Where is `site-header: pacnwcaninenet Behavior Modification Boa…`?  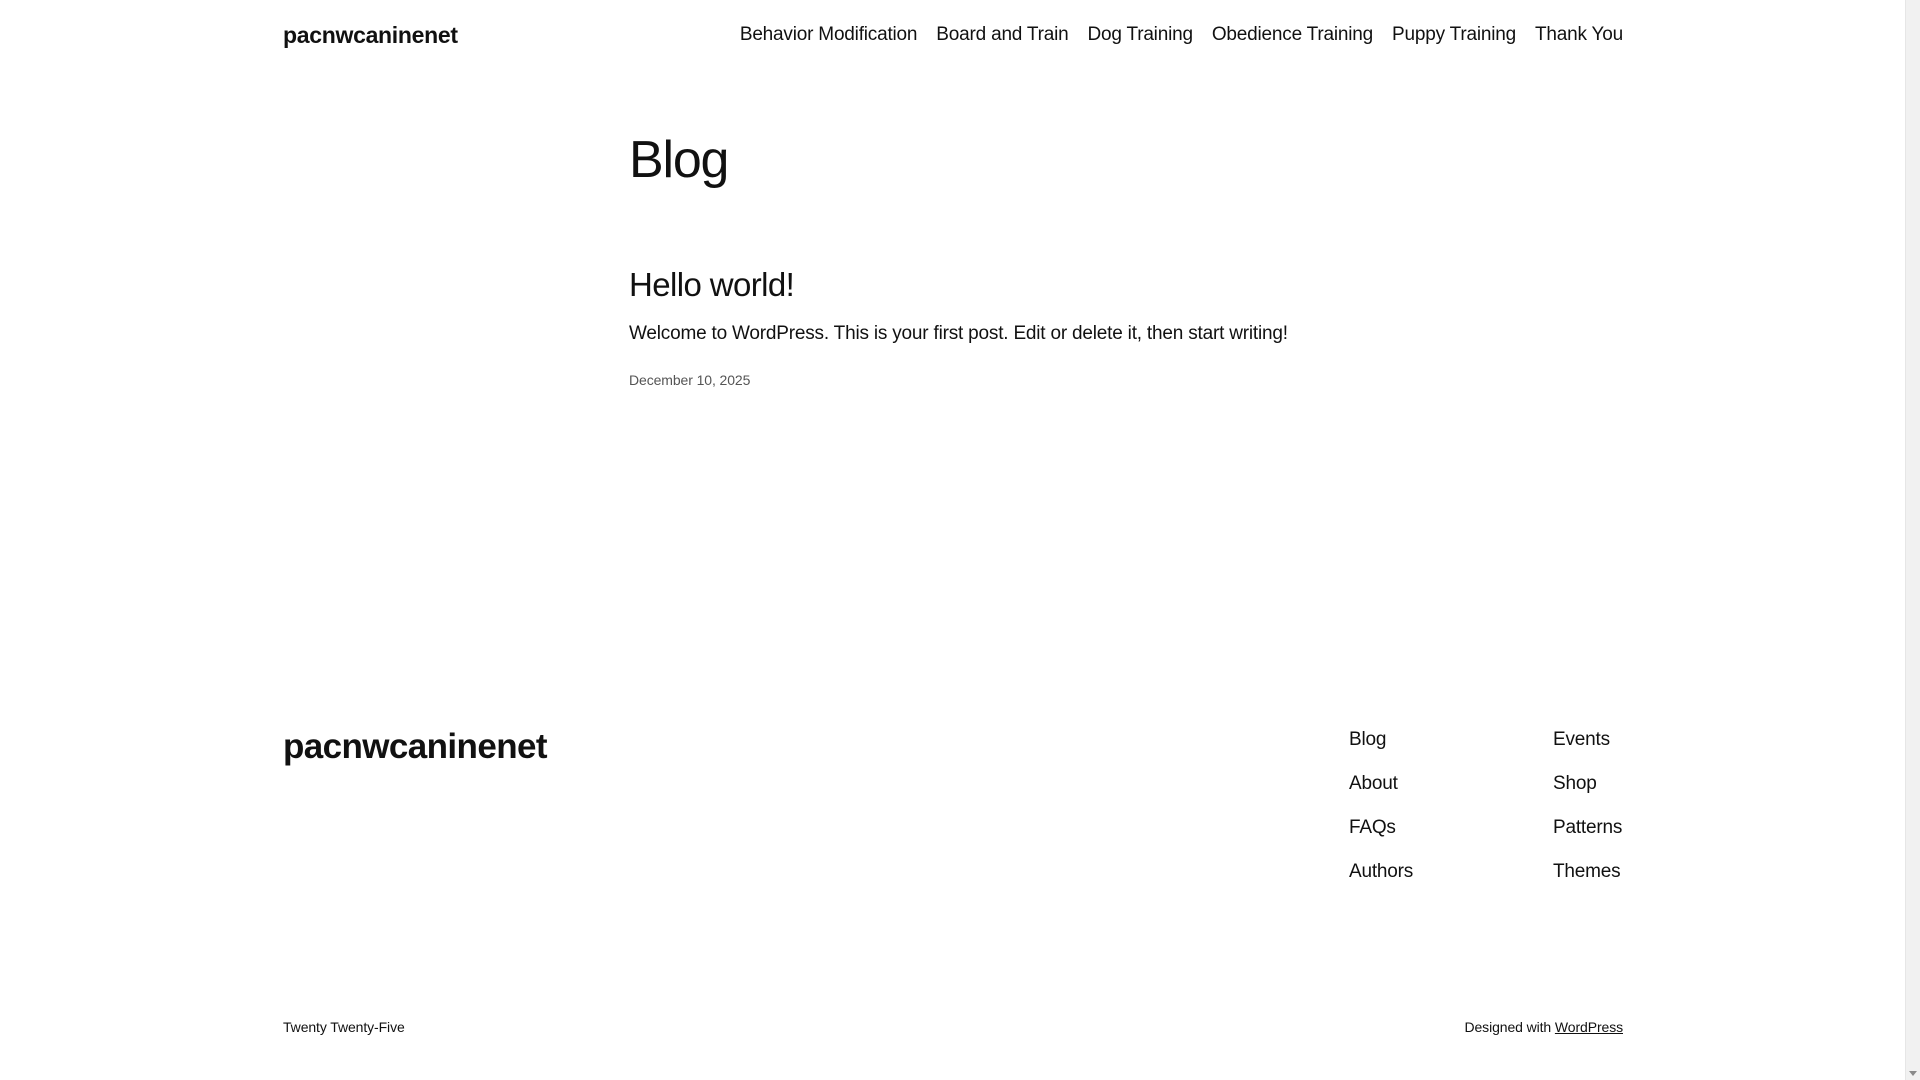 site-header: pacnwcaninenet Behavior Modification Boa… is located at coordinates (953, 35).